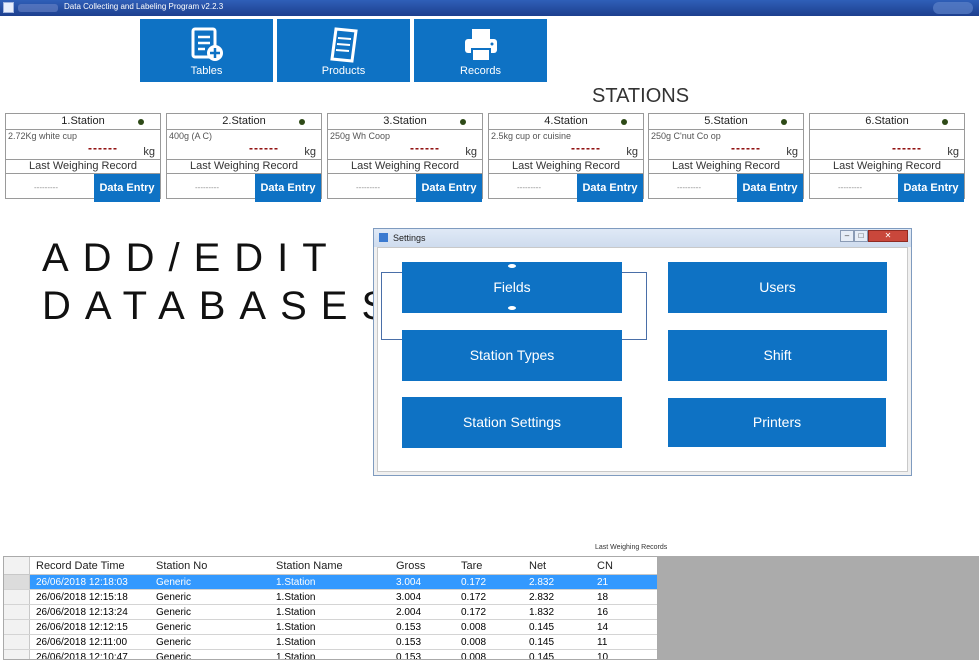 This screenshot has width=979, height=660. I want to click on table-cell: 1.832, so click(542, 612).